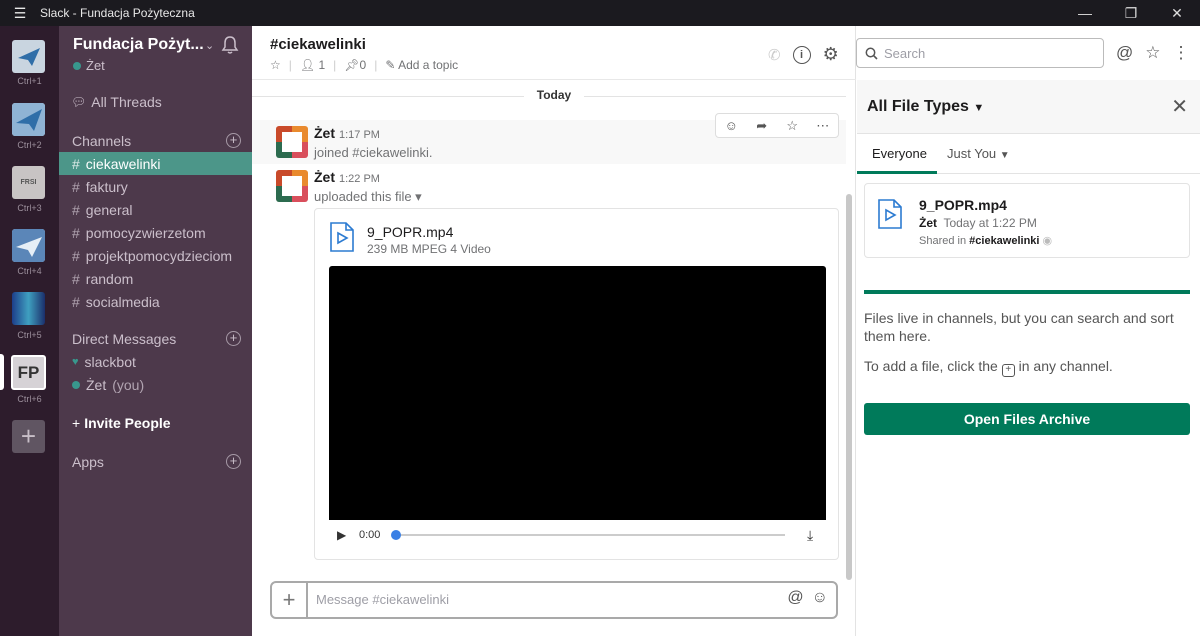 The image size is (1200, 636). What do you see at coordinates (1124, 53) in the screenshot?
I see `mentions-icon: @` at bounding box center [1124, 53].